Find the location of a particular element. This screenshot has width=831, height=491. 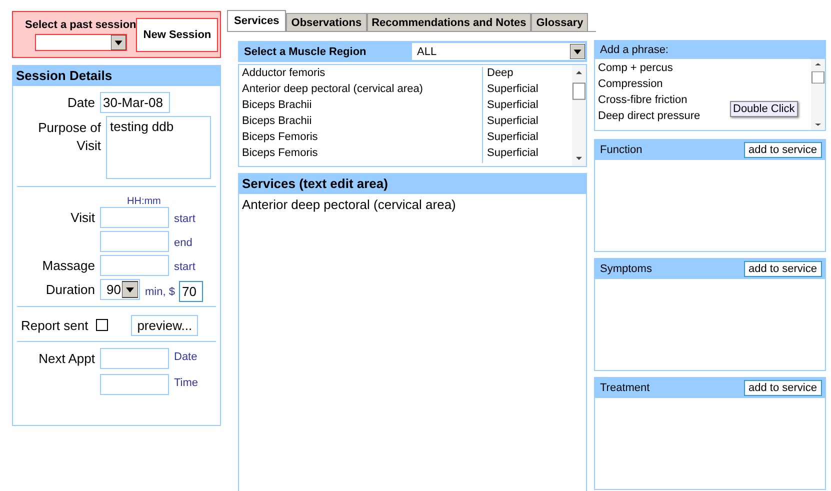

unit-label: Date is located at coordinates (186, 357).